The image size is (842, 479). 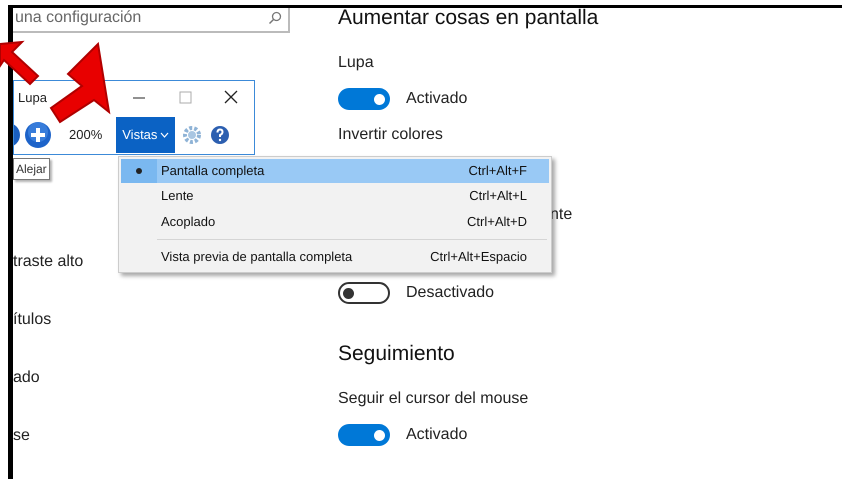 I want to click on setting-label: Seguir el cursor del mouse, so click(x=434, y=399).